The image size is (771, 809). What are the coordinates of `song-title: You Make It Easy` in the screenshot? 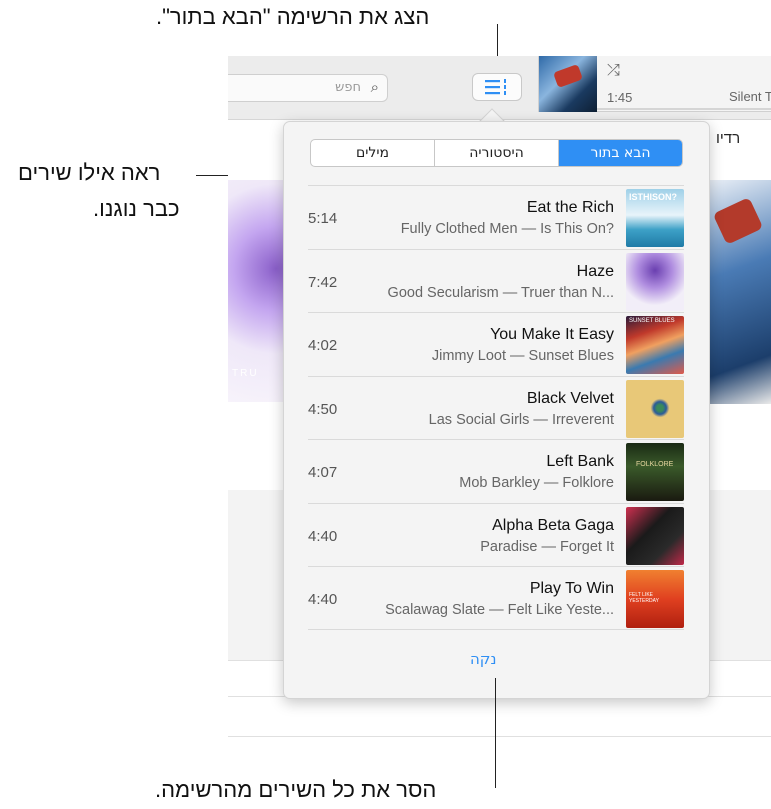 It's located at (552, 334).